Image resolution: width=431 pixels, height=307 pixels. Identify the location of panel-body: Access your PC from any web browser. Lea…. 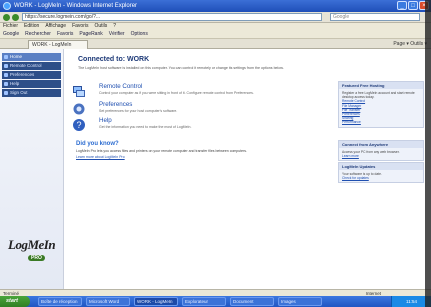
(381, 154).